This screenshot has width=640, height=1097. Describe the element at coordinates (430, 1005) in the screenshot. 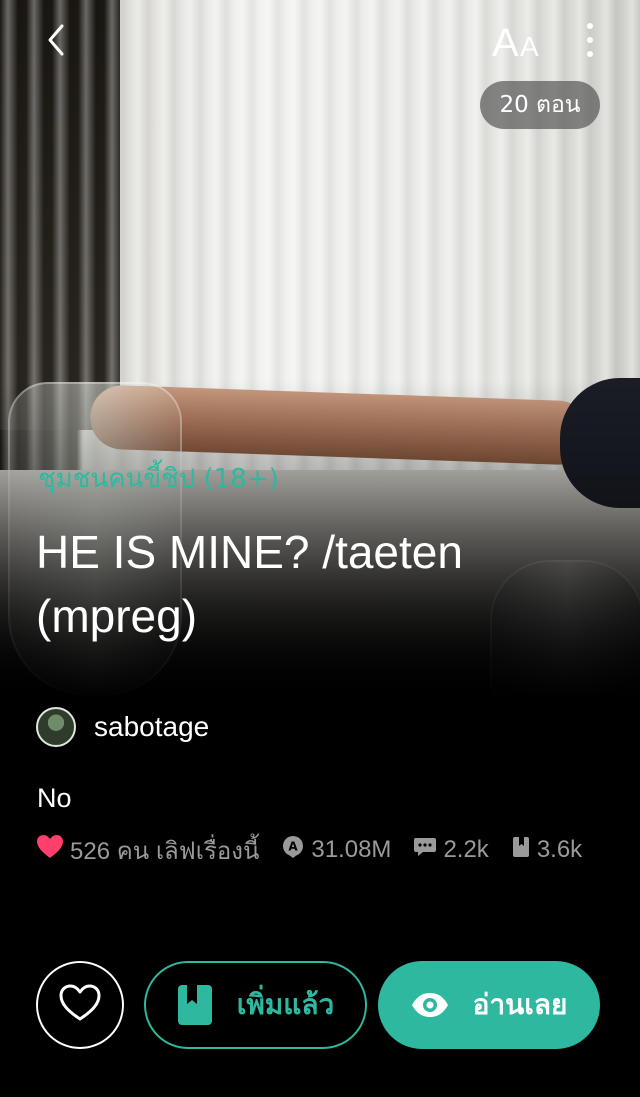

I see `eye-icon` at that location.